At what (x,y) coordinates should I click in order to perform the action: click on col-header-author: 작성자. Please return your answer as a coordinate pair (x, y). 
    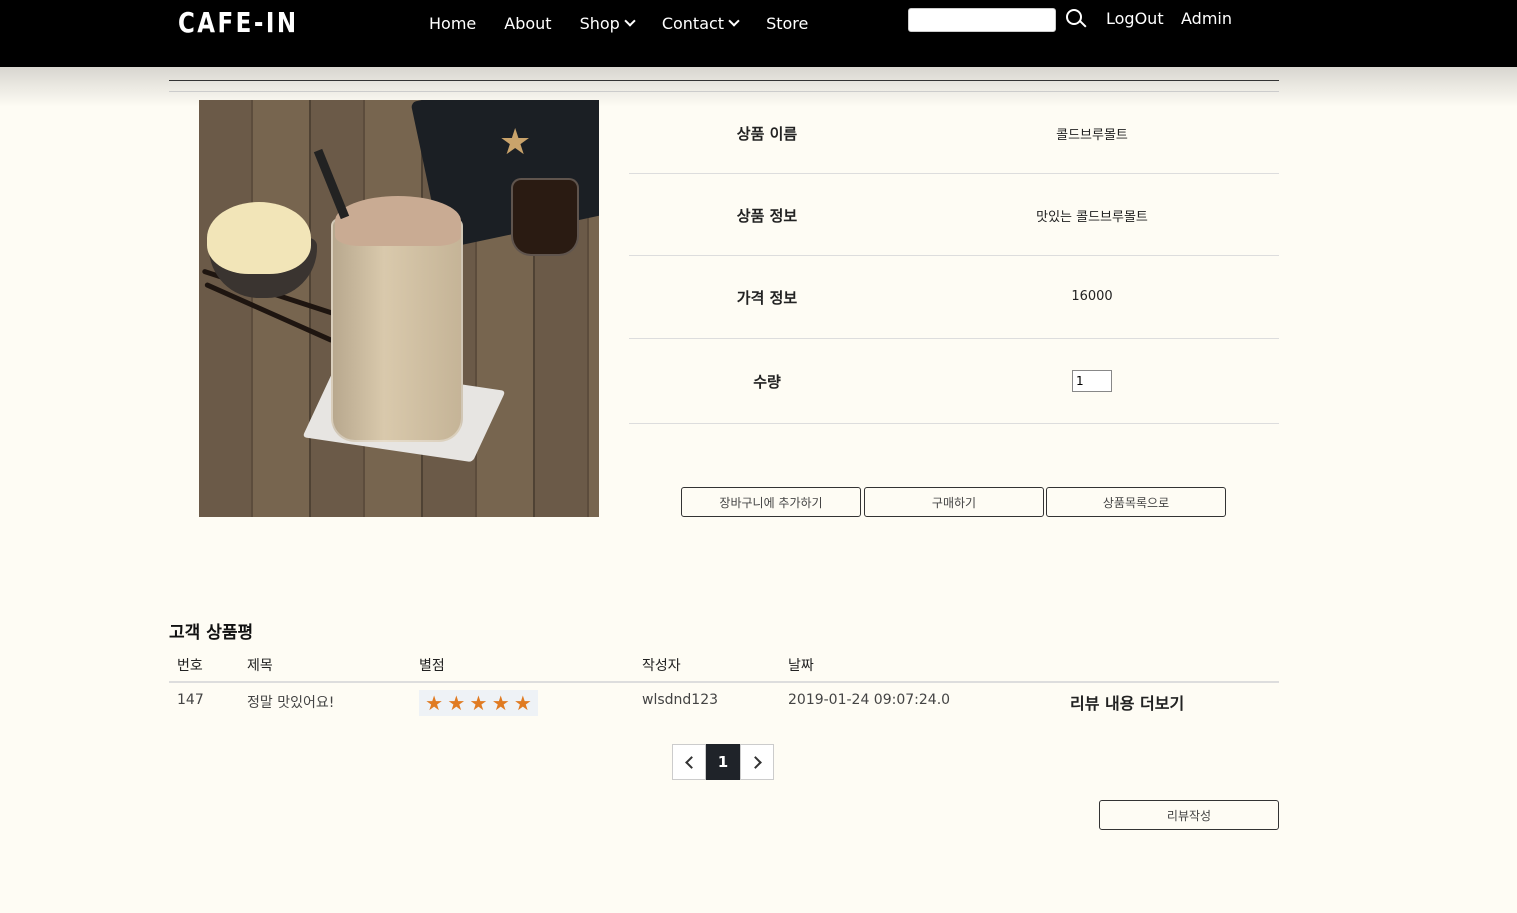
    Looking at the image, I should click on (661, 666).